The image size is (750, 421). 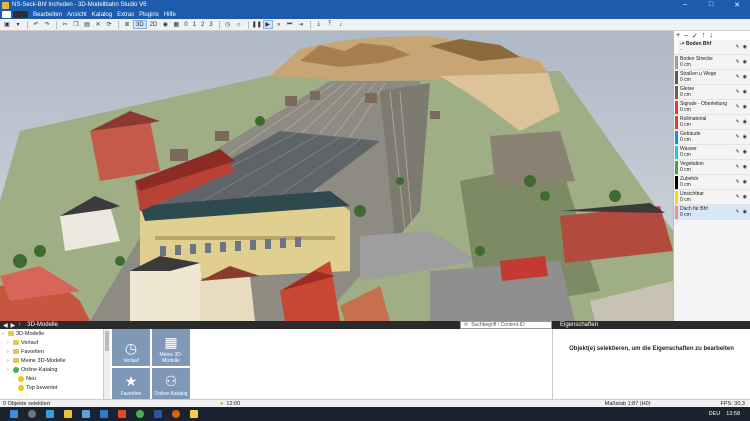 What do you see at coordinates (506, 325) in the screenshot?
I see `search-input: ⟳ Suchbegriff / Content-ID` at bounding box center [506, 325].